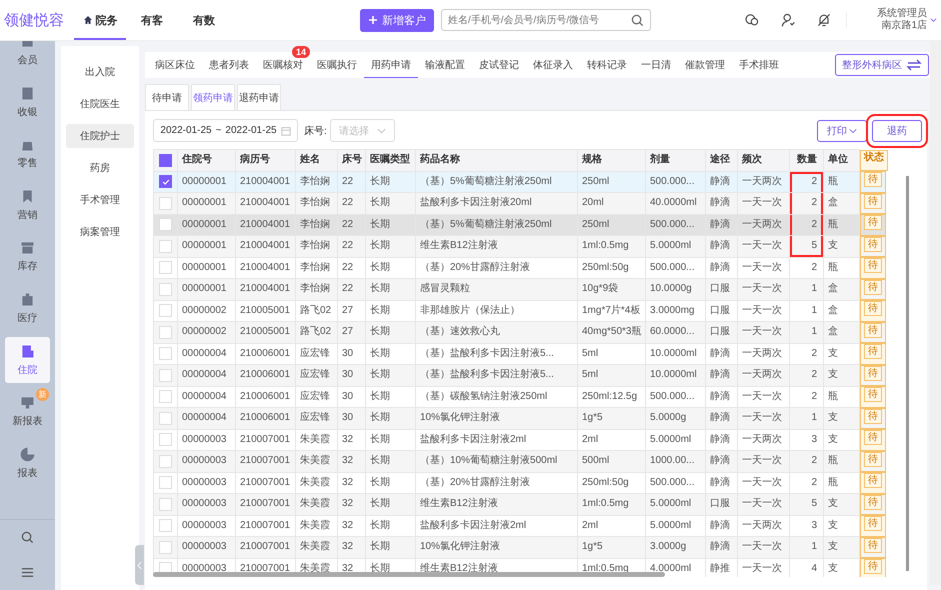 Image resolution: width=941 pixels, height=590 pixels. I want to click on tab: 转科记录, so click(607, 65).